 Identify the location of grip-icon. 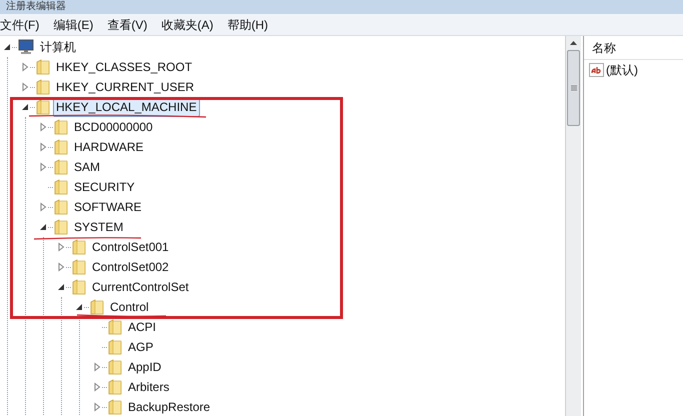
(573, 88).